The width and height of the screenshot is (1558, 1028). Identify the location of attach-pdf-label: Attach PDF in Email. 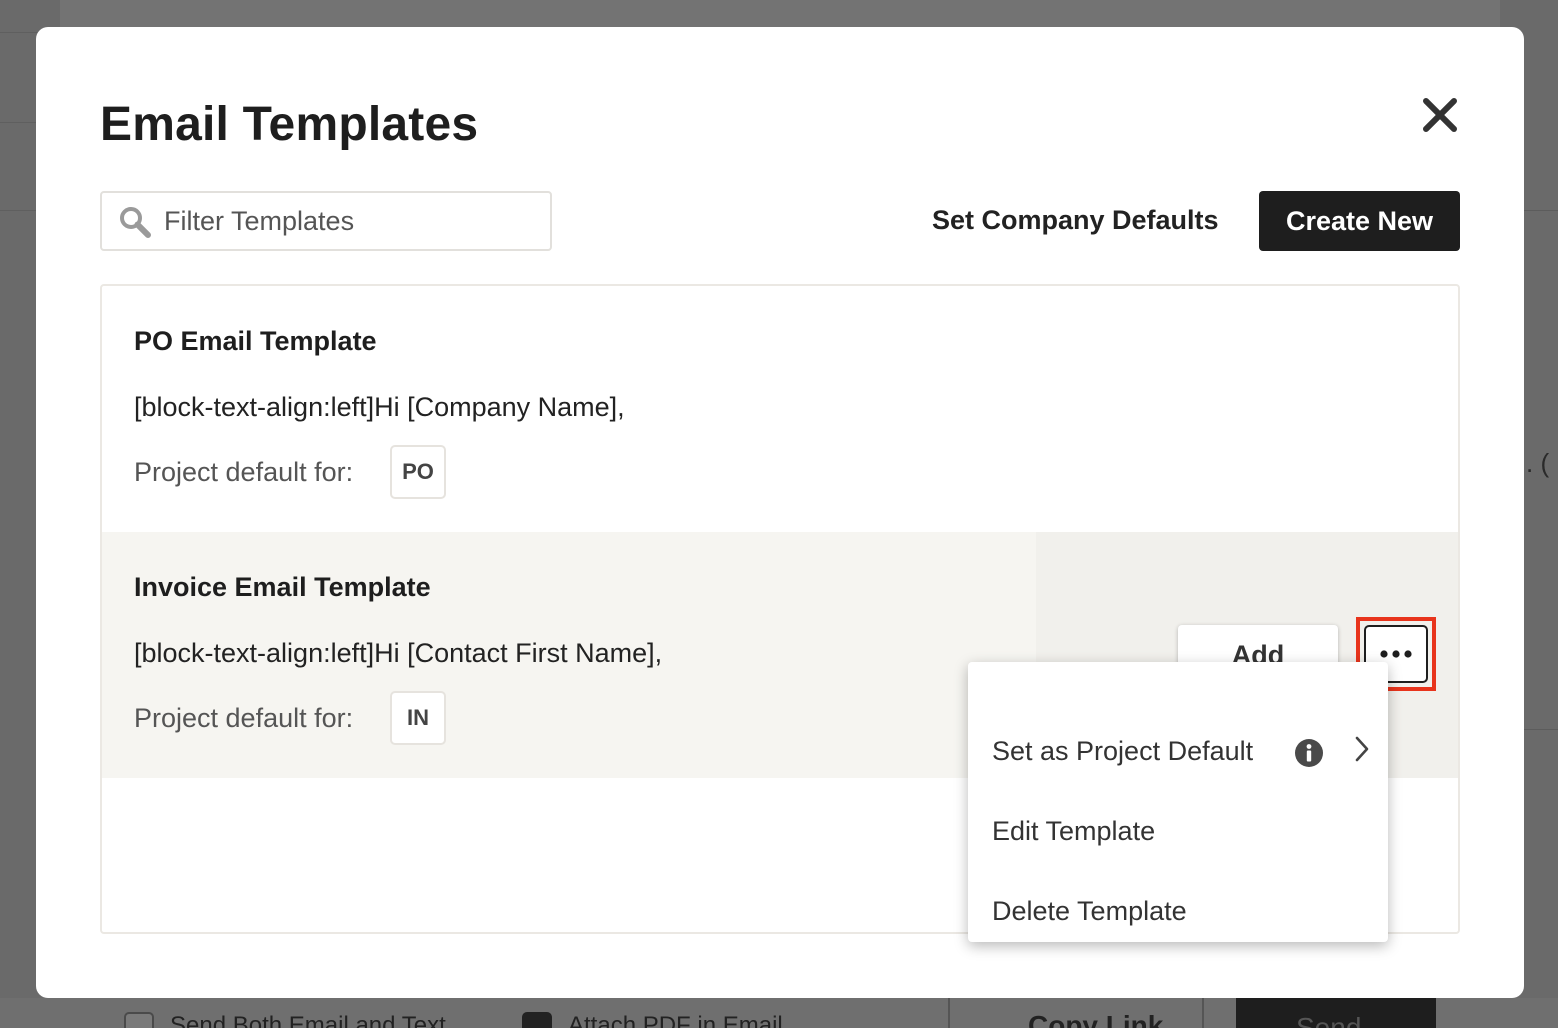
(675, 1020).